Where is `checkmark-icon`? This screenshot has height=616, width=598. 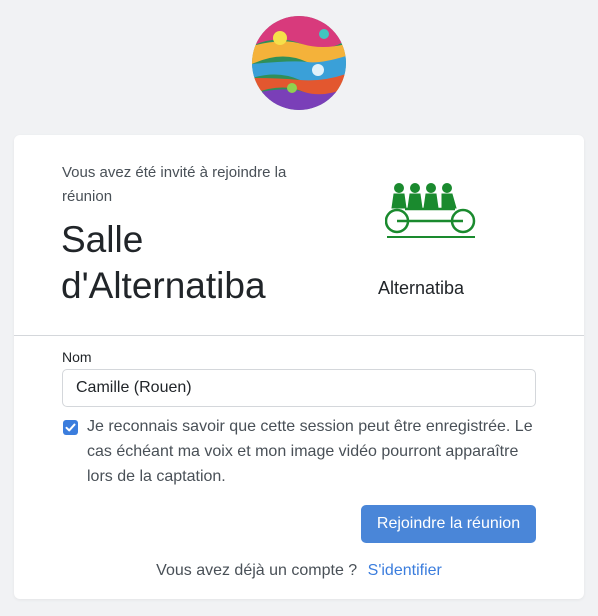
checkmark-icon is located at coordinates (70, 427).